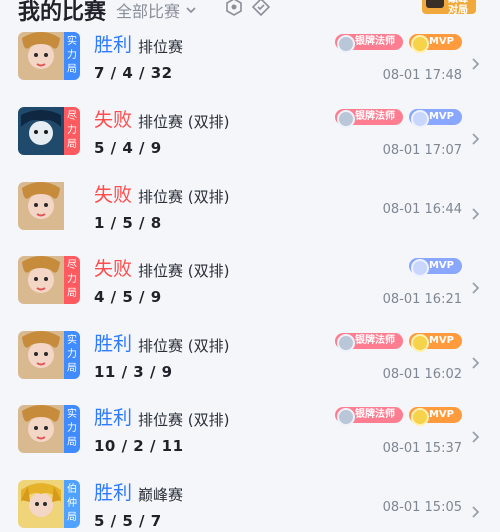 The image size is (500, 532). What do you see at coordinates (422, 374) in the screenshot?
I see `match-time: 08-01 16:02` at bounding box center [422, 374].